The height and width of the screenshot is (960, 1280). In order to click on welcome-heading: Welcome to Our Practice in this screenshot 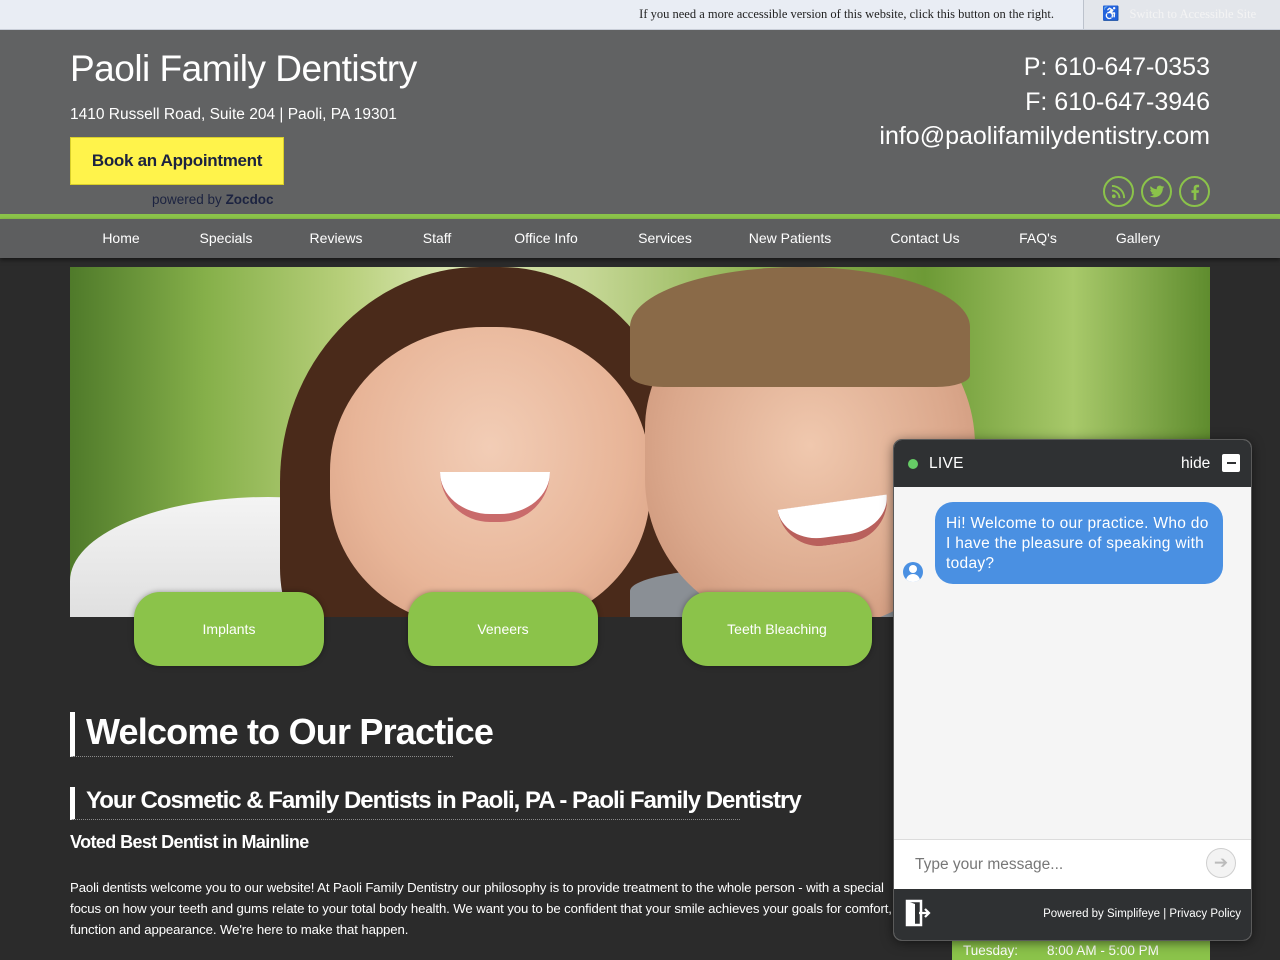, I will do `click(282, 734)`.